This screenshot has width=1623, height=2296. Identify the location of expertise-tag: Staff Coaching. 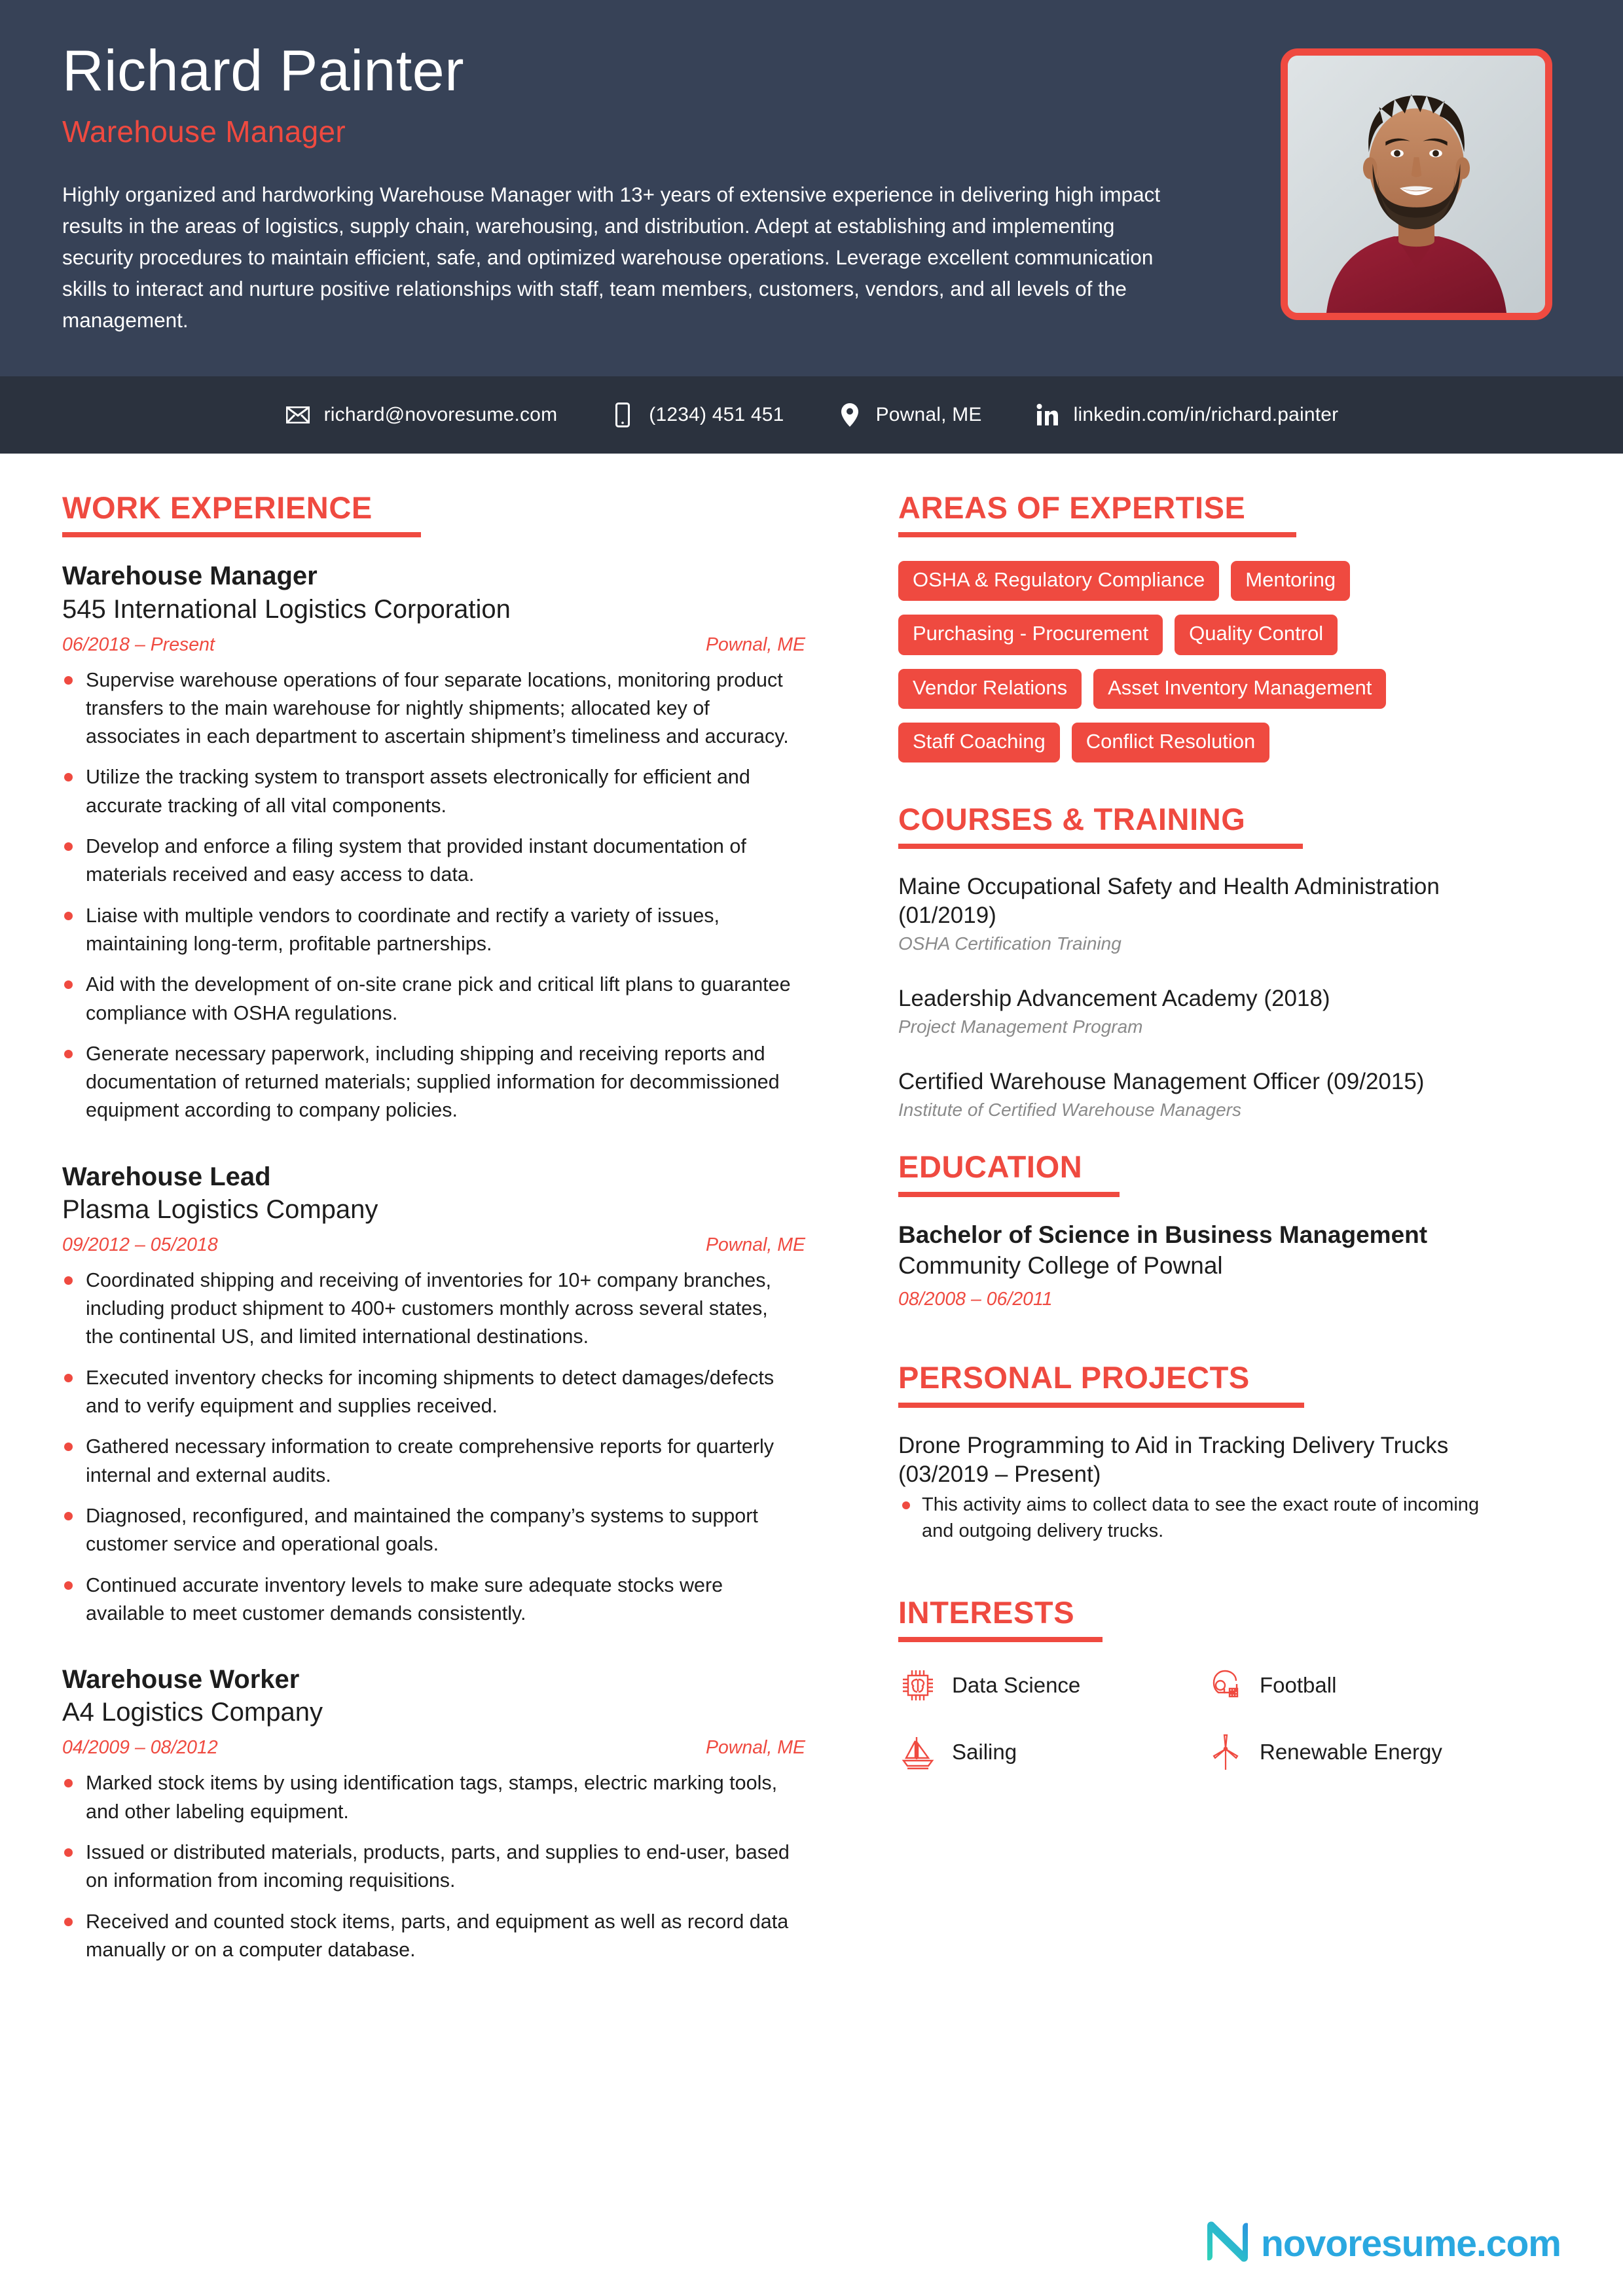
(979, 742).